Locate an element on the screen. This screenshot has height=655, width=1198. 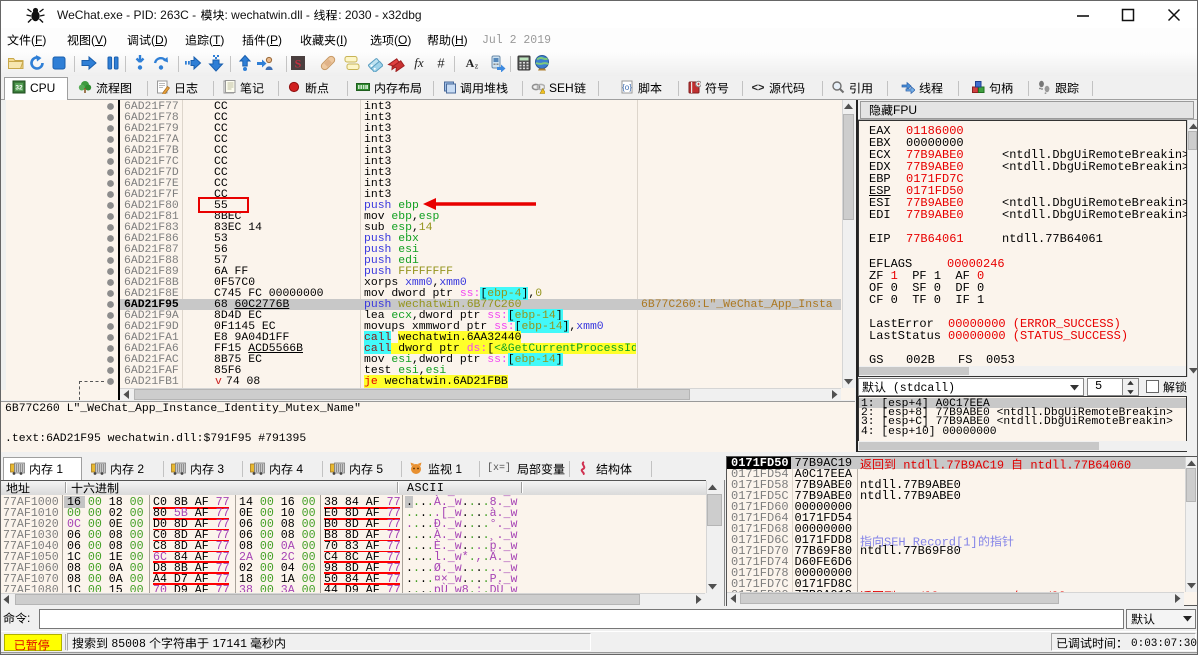
svg-text: z is located at coordinates (477, 66).